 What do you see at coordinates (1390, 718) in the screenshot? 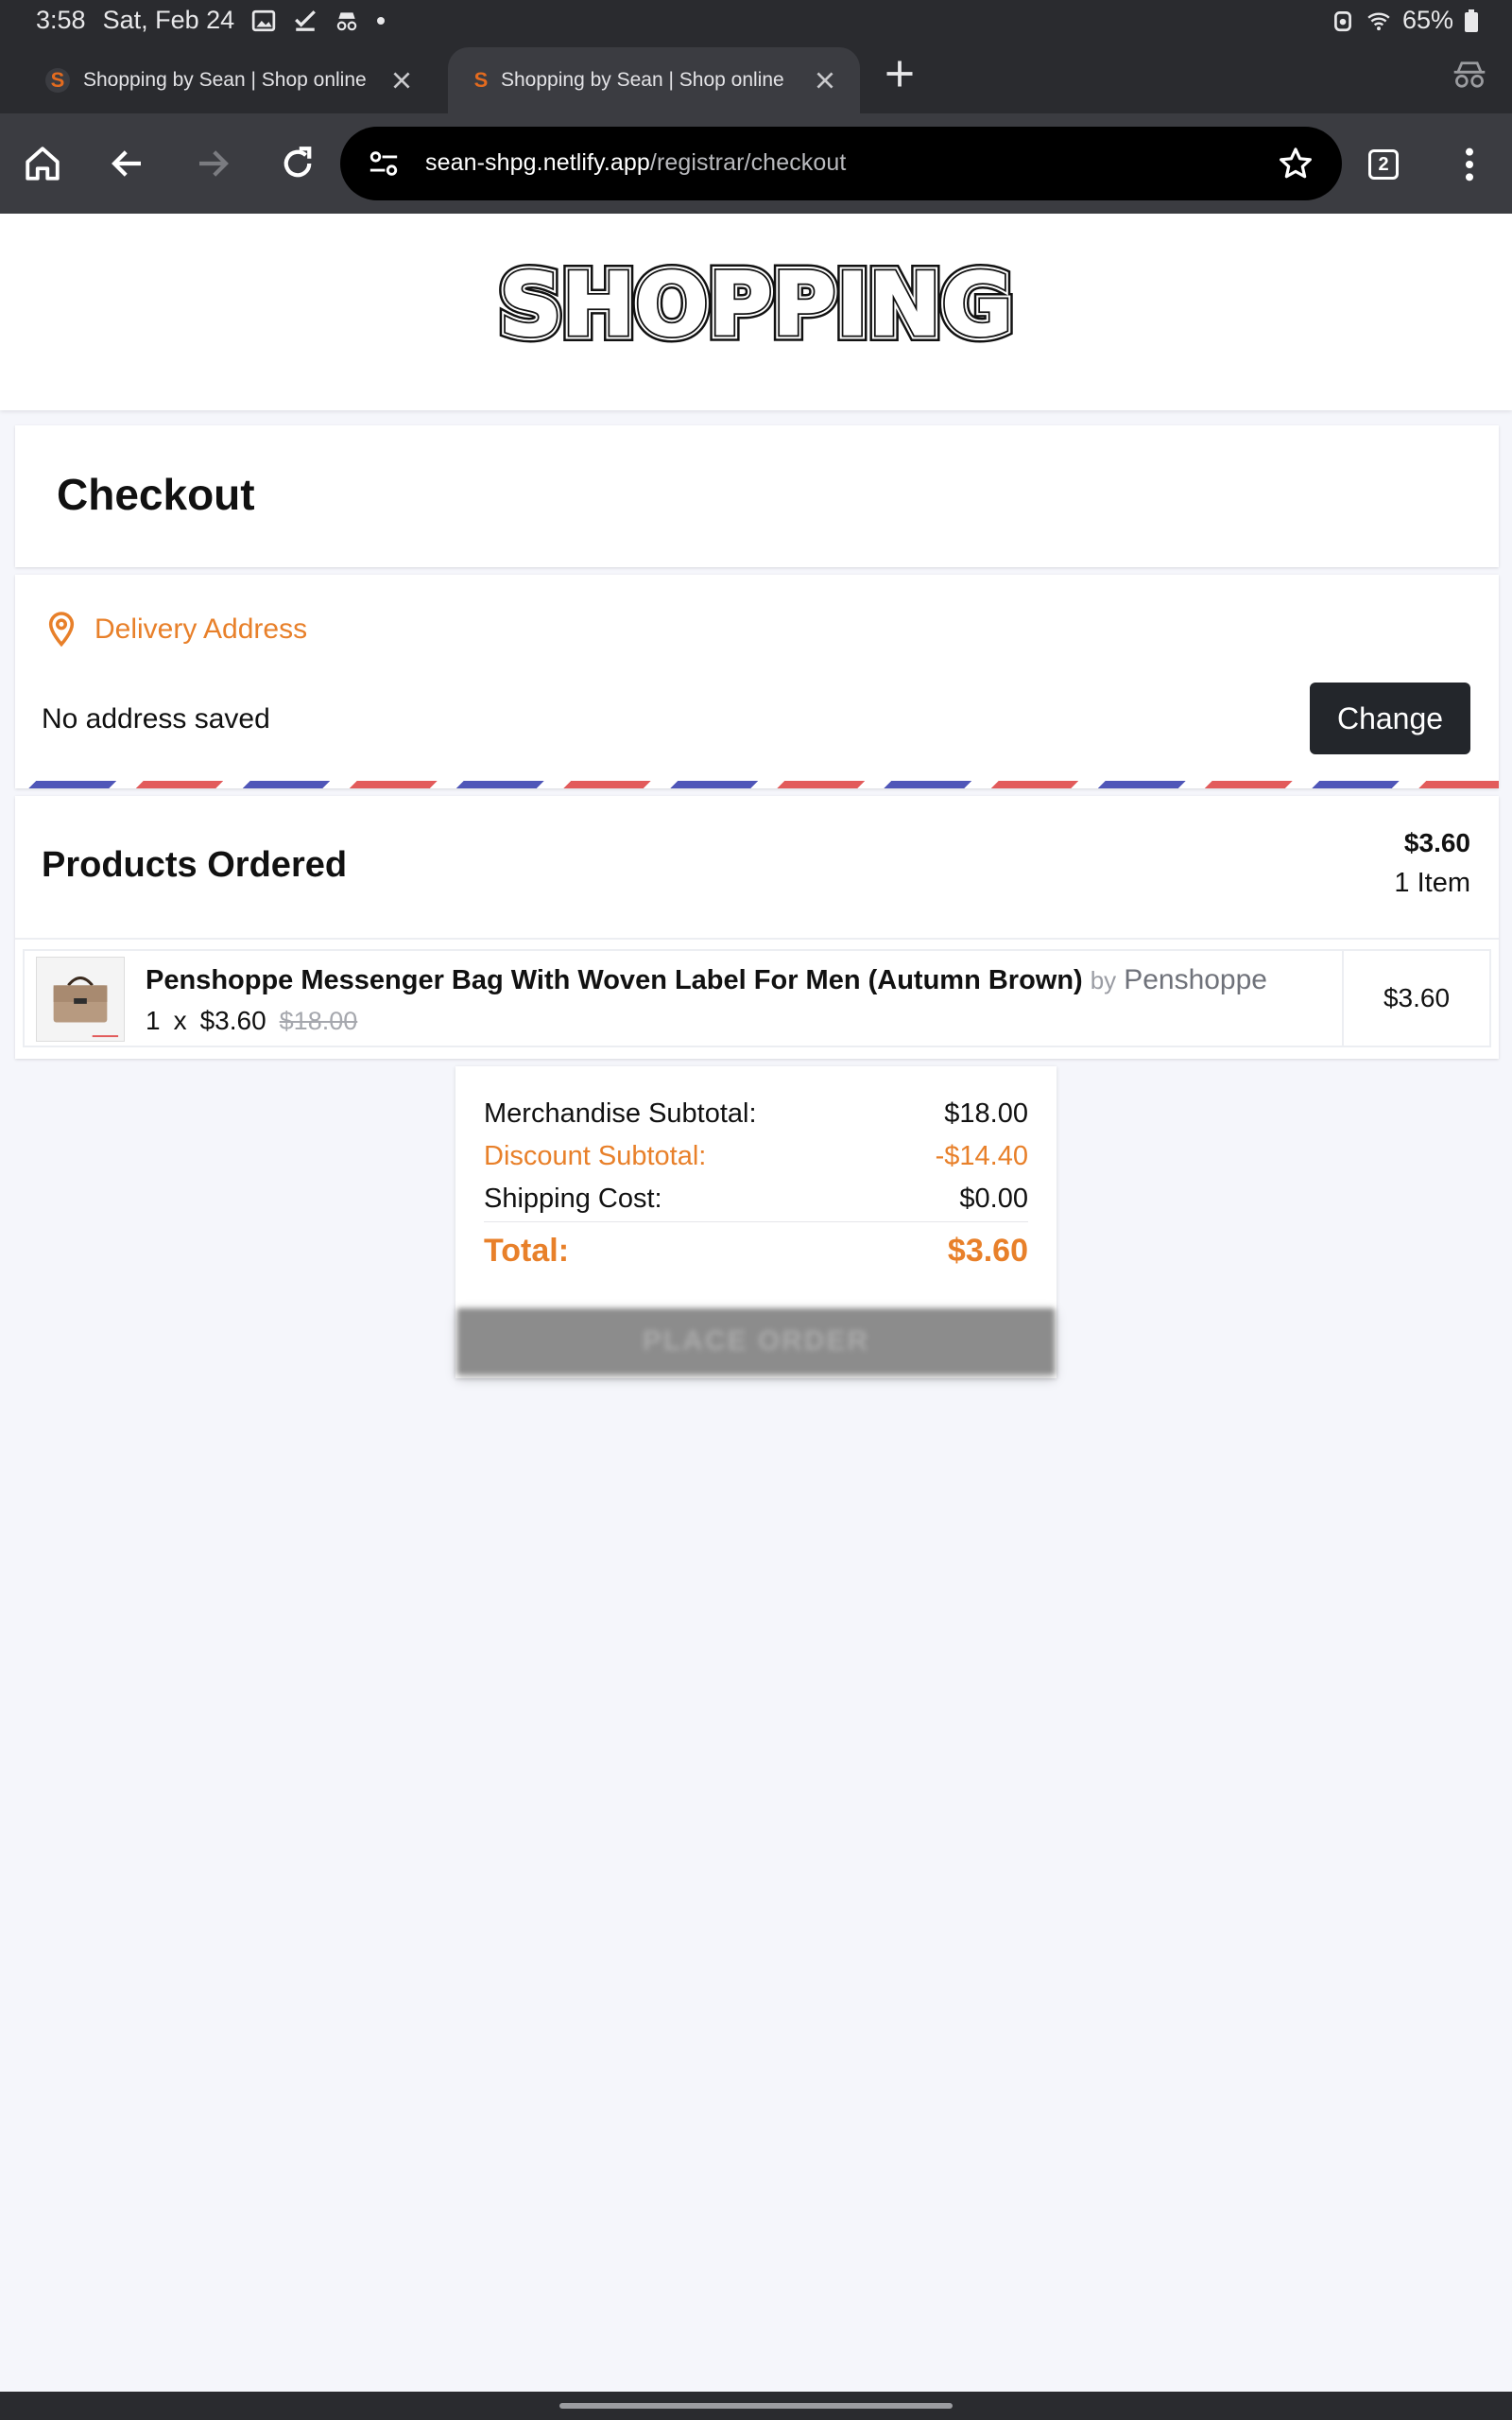
I see `change-address-button: Change` at bounding box center [1390, 718].